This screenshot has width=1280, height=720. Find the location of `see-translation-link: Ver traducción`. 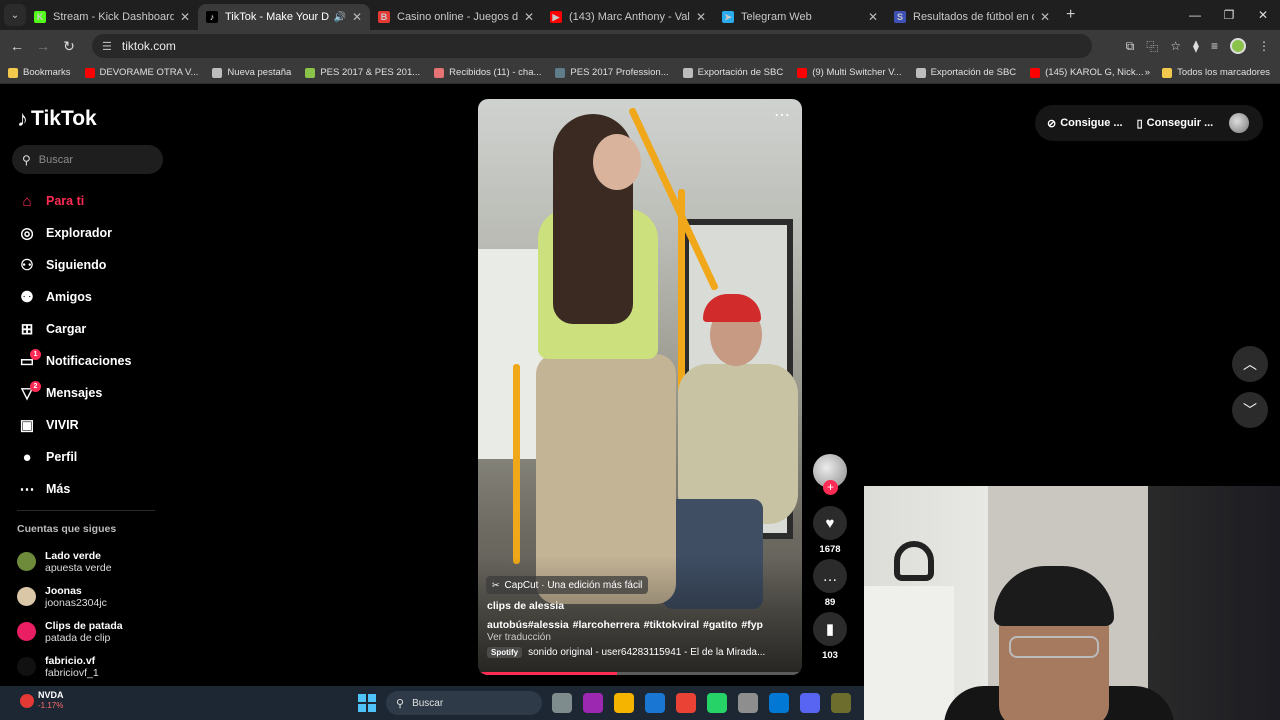

see-translation-link: Ver traducción is located at coordinates (519, 637).